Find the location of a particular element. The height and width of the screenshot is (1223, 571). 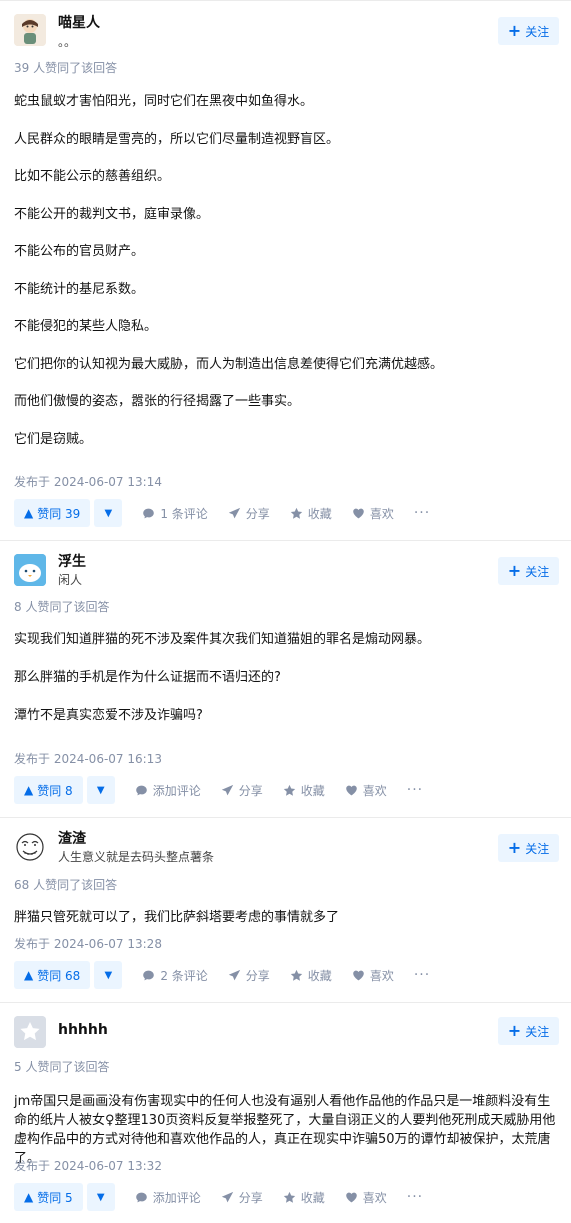

upvote-summary: 68 人赞同了该回答 is located at coordinates (66, 885).